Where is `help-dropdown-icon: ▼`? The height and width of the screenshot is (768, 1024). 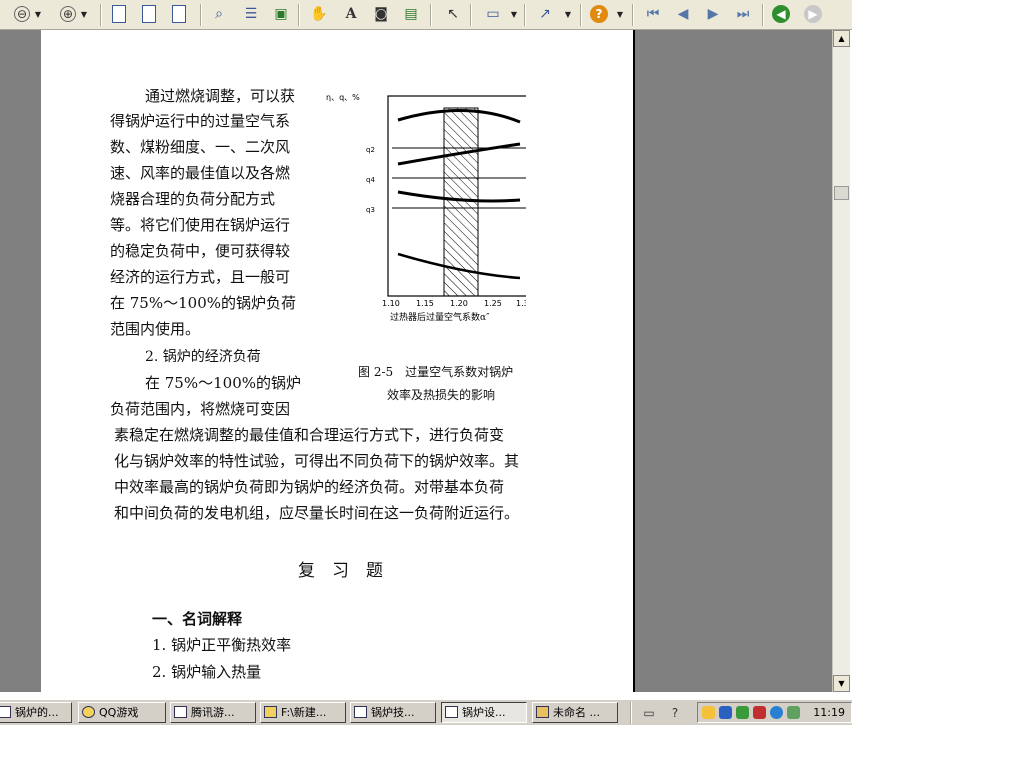
help-dropdown-icon: ▼ is located at coordinates (620, 14).